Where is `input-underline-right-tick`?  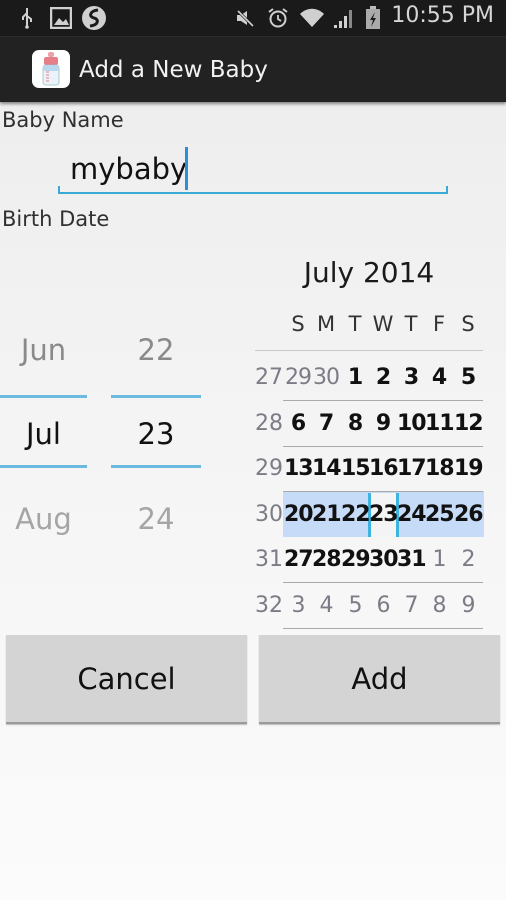 input-underline-right-tick is located at coordinates (447, 190).